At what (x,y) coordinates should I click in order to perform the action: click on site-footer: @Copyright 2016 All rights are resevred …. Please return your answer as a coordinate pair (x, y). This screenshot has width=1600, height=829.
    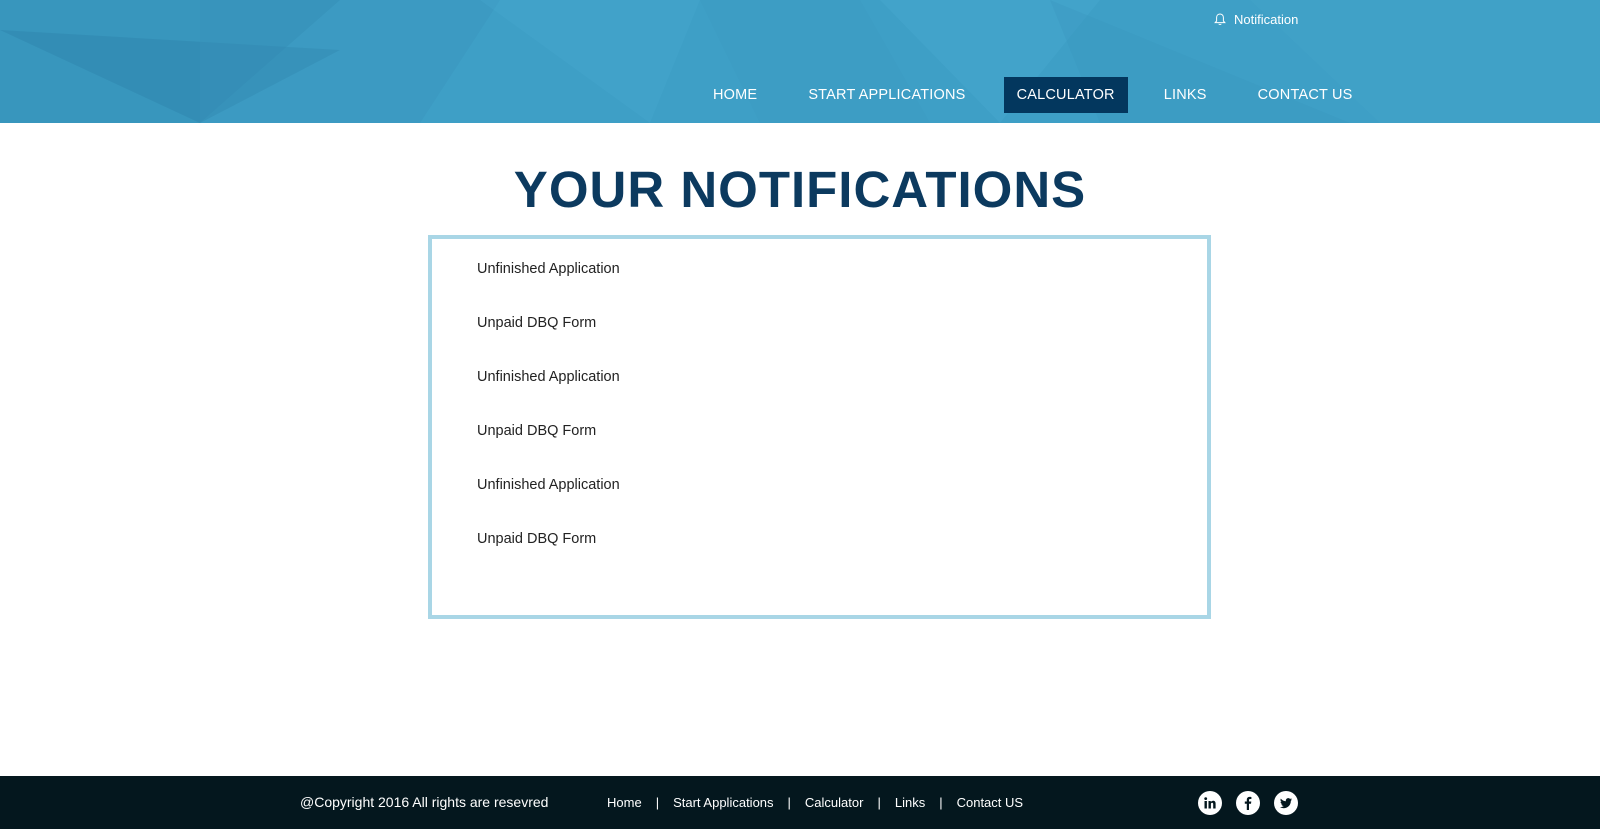
    Looking at the image, I should click on (800, 802).